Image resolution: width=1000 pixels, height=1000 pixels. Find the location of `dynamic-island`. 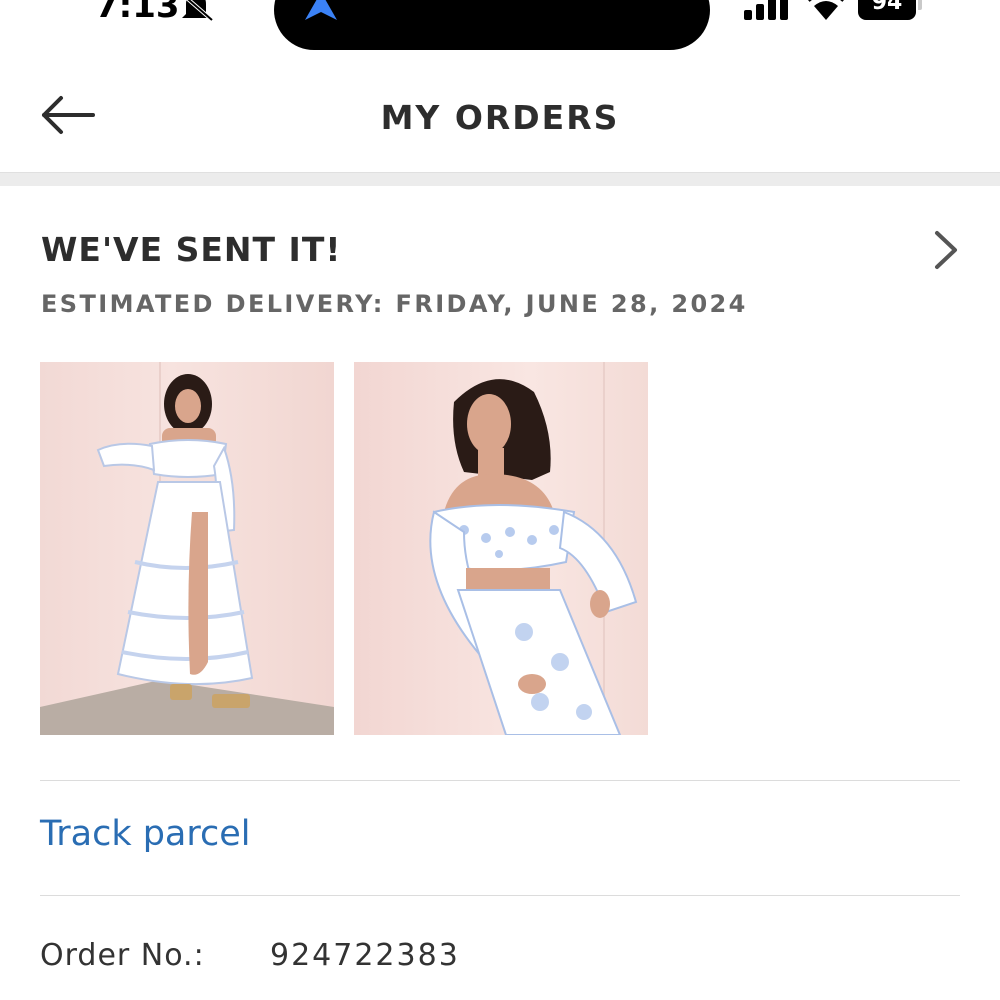

dynamic-island is located at coordinates (492, 25).